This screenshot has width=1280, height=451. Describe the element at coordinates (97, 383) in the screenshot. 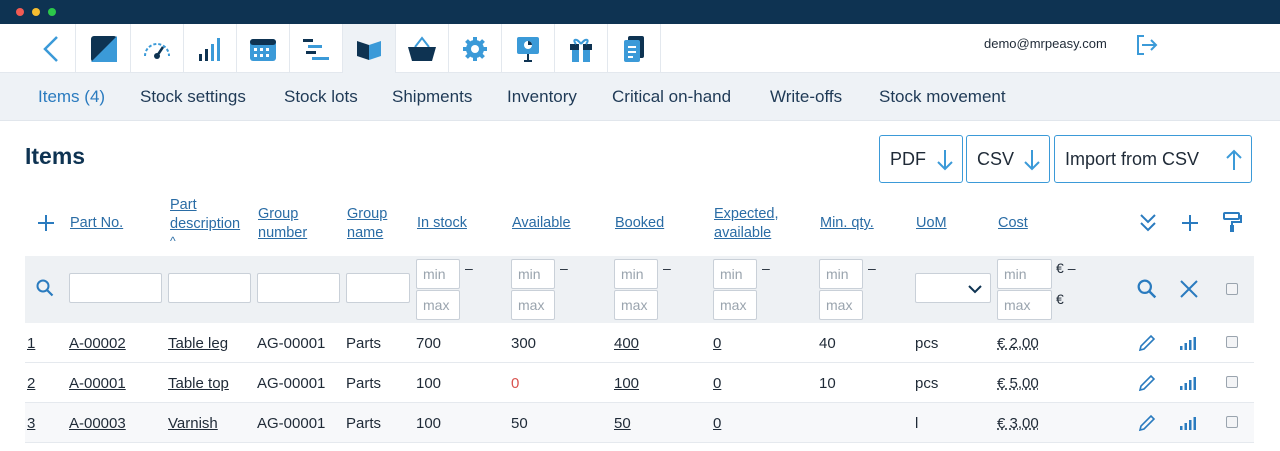

I see `part-no-link: A-00001` at that location.